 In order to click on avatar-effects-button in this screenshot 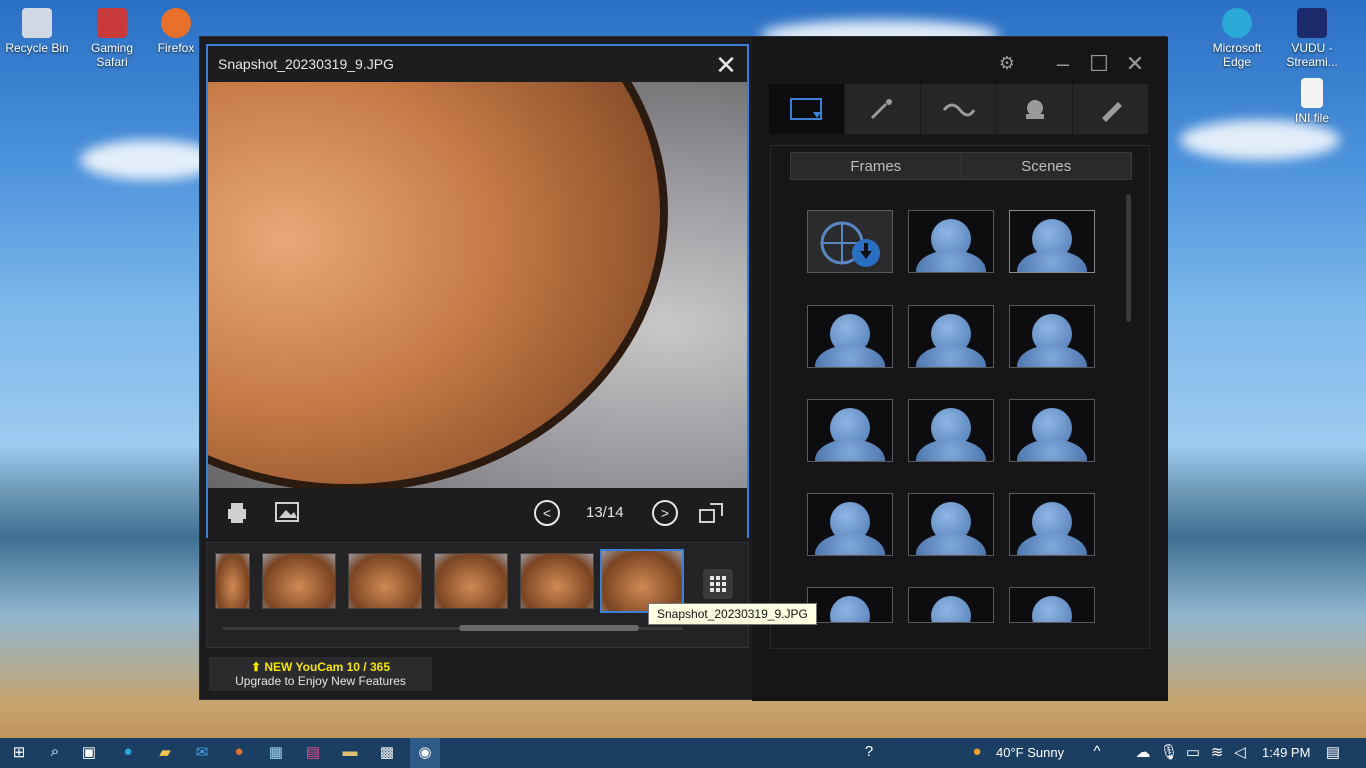, I will do `click(1035, 109)`.